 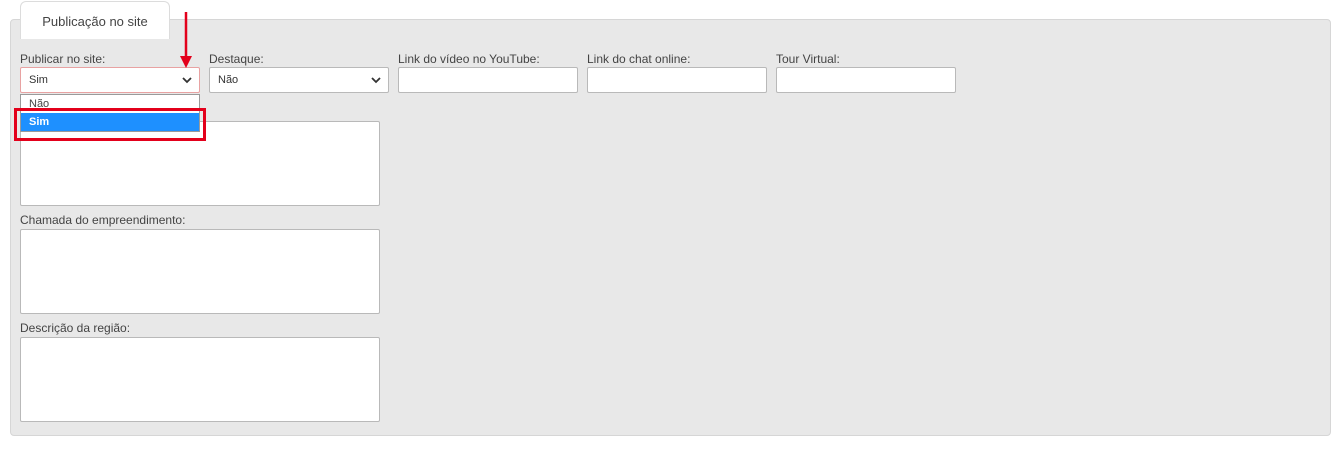 What do you see at coordinates (469, 59) in the screenshot?
I see `youtube-label: Link do vídeo no YouTube:` at bounding box center [469, 59].